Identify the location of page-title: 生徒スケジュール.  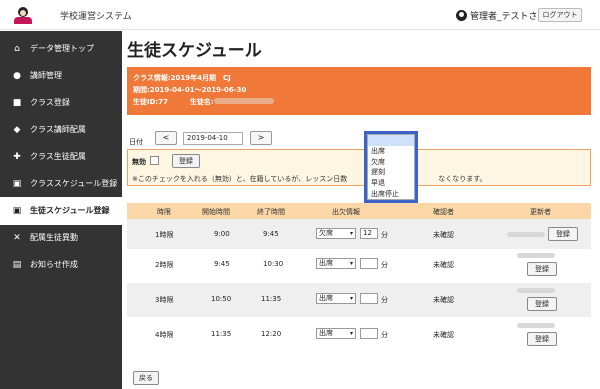
(194, 51).